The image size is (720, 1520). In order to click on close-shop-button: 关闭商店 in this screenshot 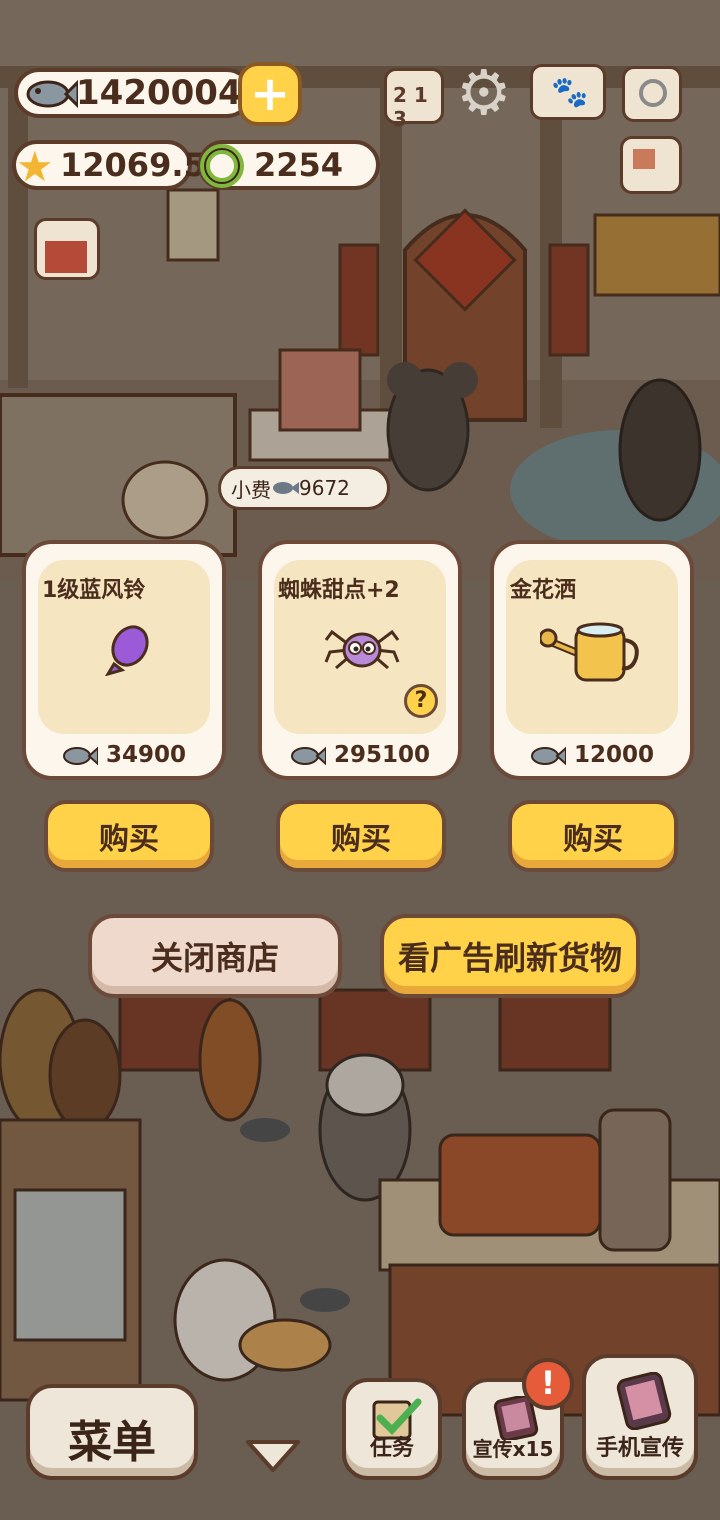, I will do `click(215, 956)`.